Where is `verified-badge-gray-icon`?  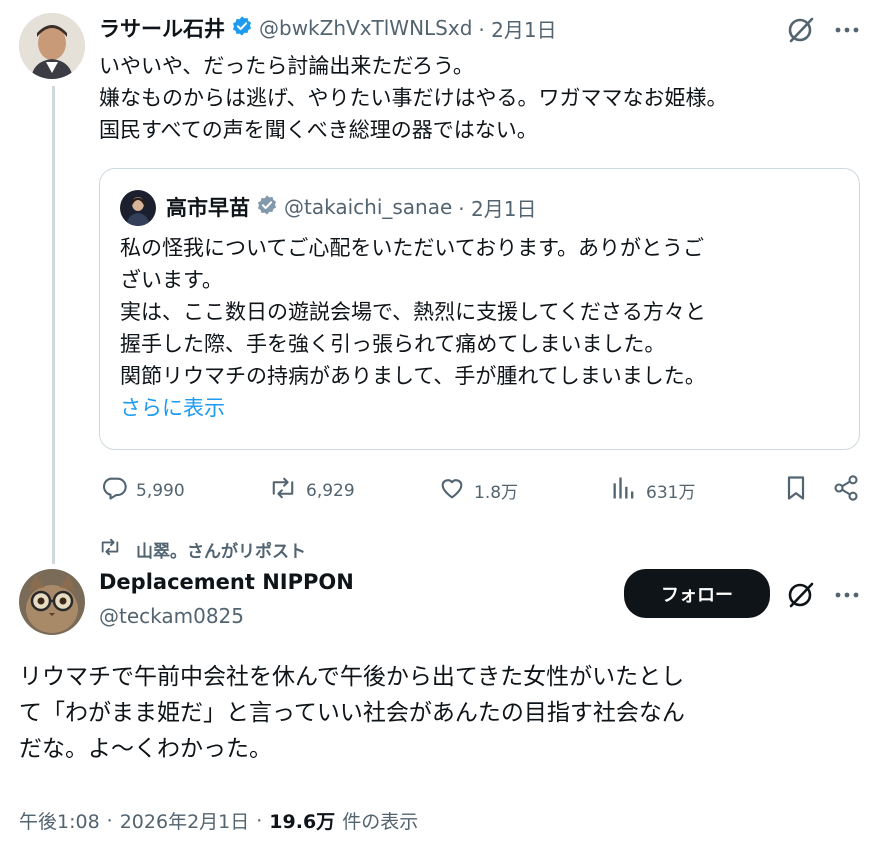
verified-badge-gray-icon is located at coordinates (267, 207).